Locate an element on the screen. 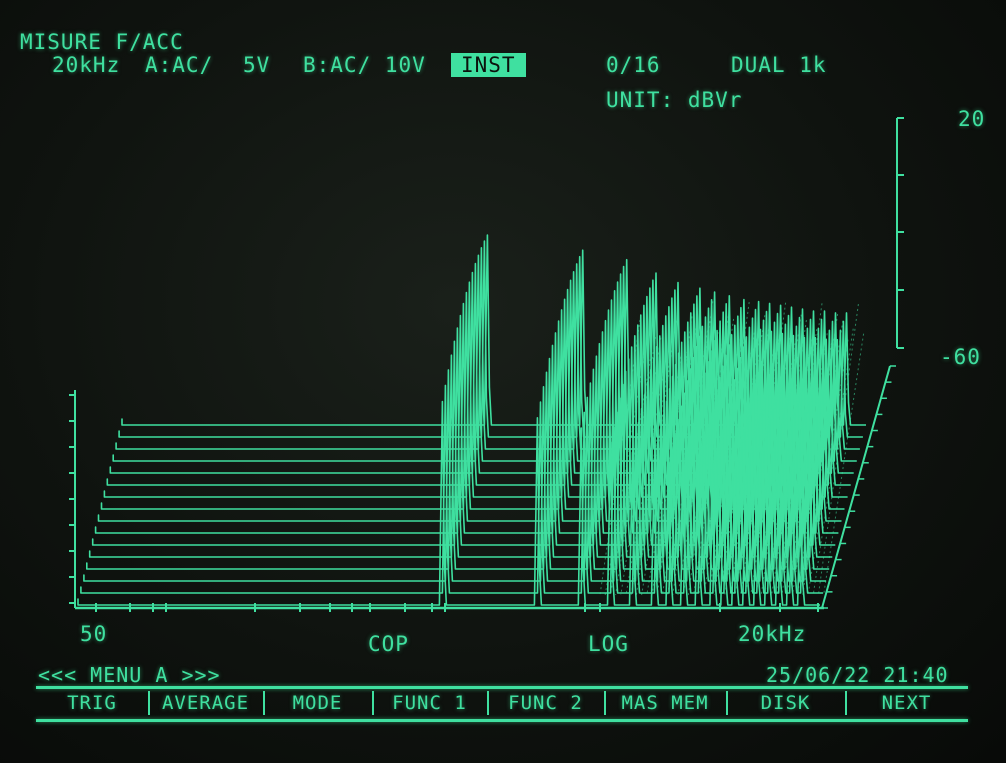 Image resolution: width=1006 pixels, height=763 pixels. softkey-next: NEXT is located at coordinates (906, 703).